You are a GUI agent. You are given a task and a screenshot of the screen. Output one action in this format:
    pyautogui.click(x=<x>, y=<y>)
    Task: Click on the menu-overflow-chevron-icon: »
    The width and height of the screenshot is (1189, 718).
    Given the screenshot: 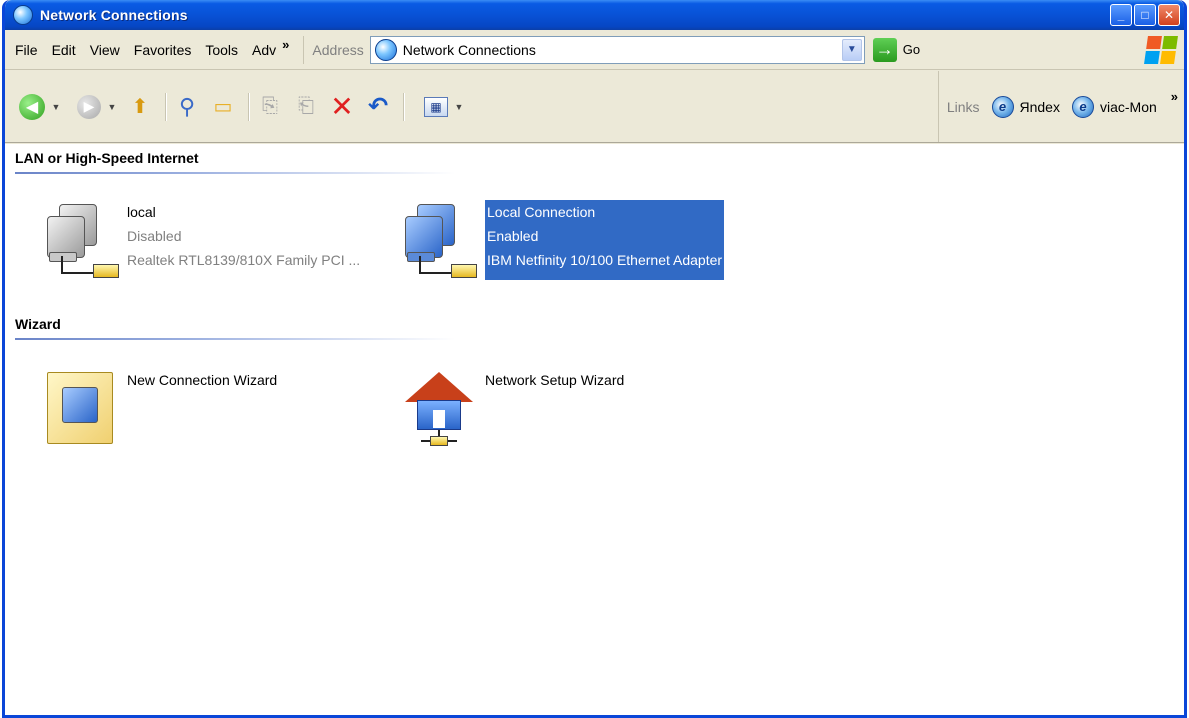 What is the action you would take?
    pyautogui.click(x=285, y=44)
    